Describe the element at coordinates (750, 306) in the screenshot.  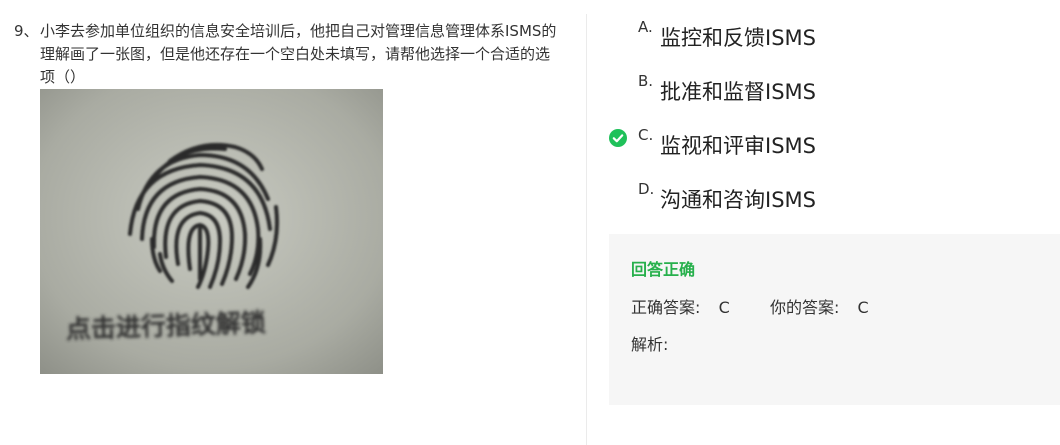
I see `answer-line: 正确答案: C 你的答案: C` at that location.